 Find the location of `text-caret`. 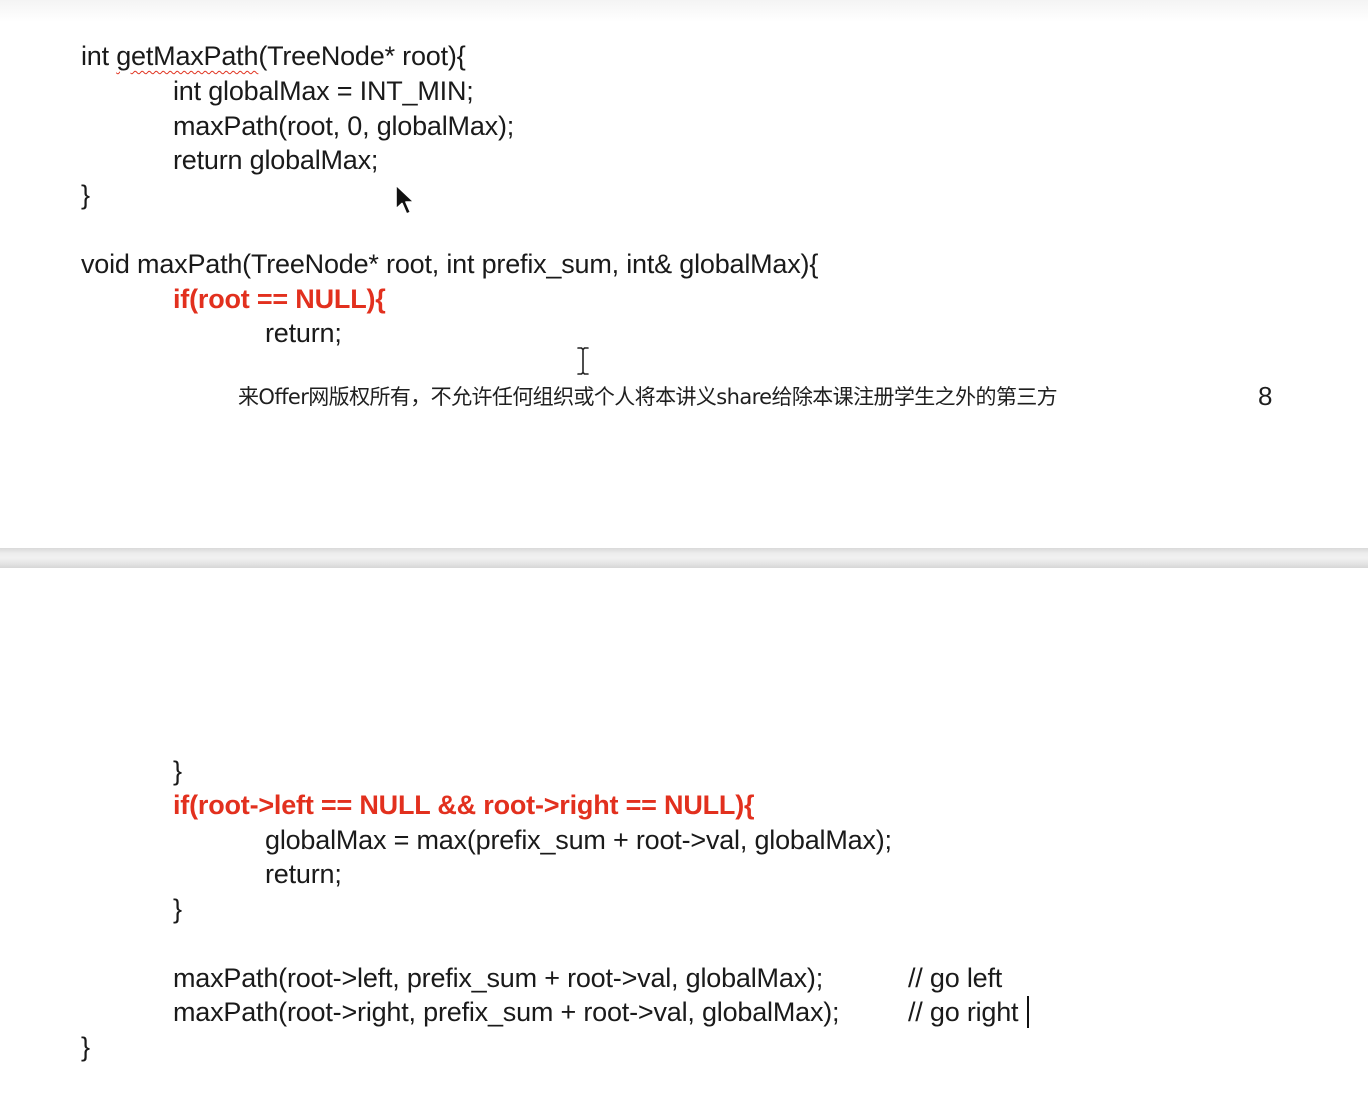

text-caret is located at coordinates (1028, 1012).